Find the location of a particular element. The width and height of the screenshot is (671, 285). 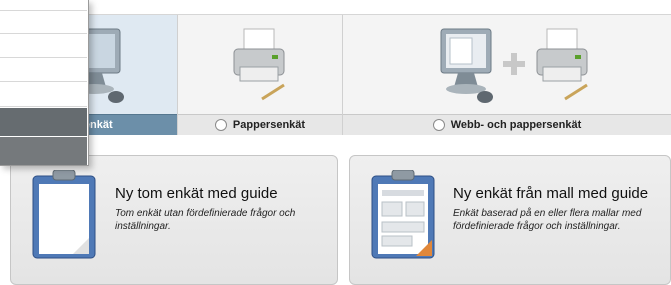

new-template-survey-title: Ny enkät från mall med guide is located at coordinates (551, 193).